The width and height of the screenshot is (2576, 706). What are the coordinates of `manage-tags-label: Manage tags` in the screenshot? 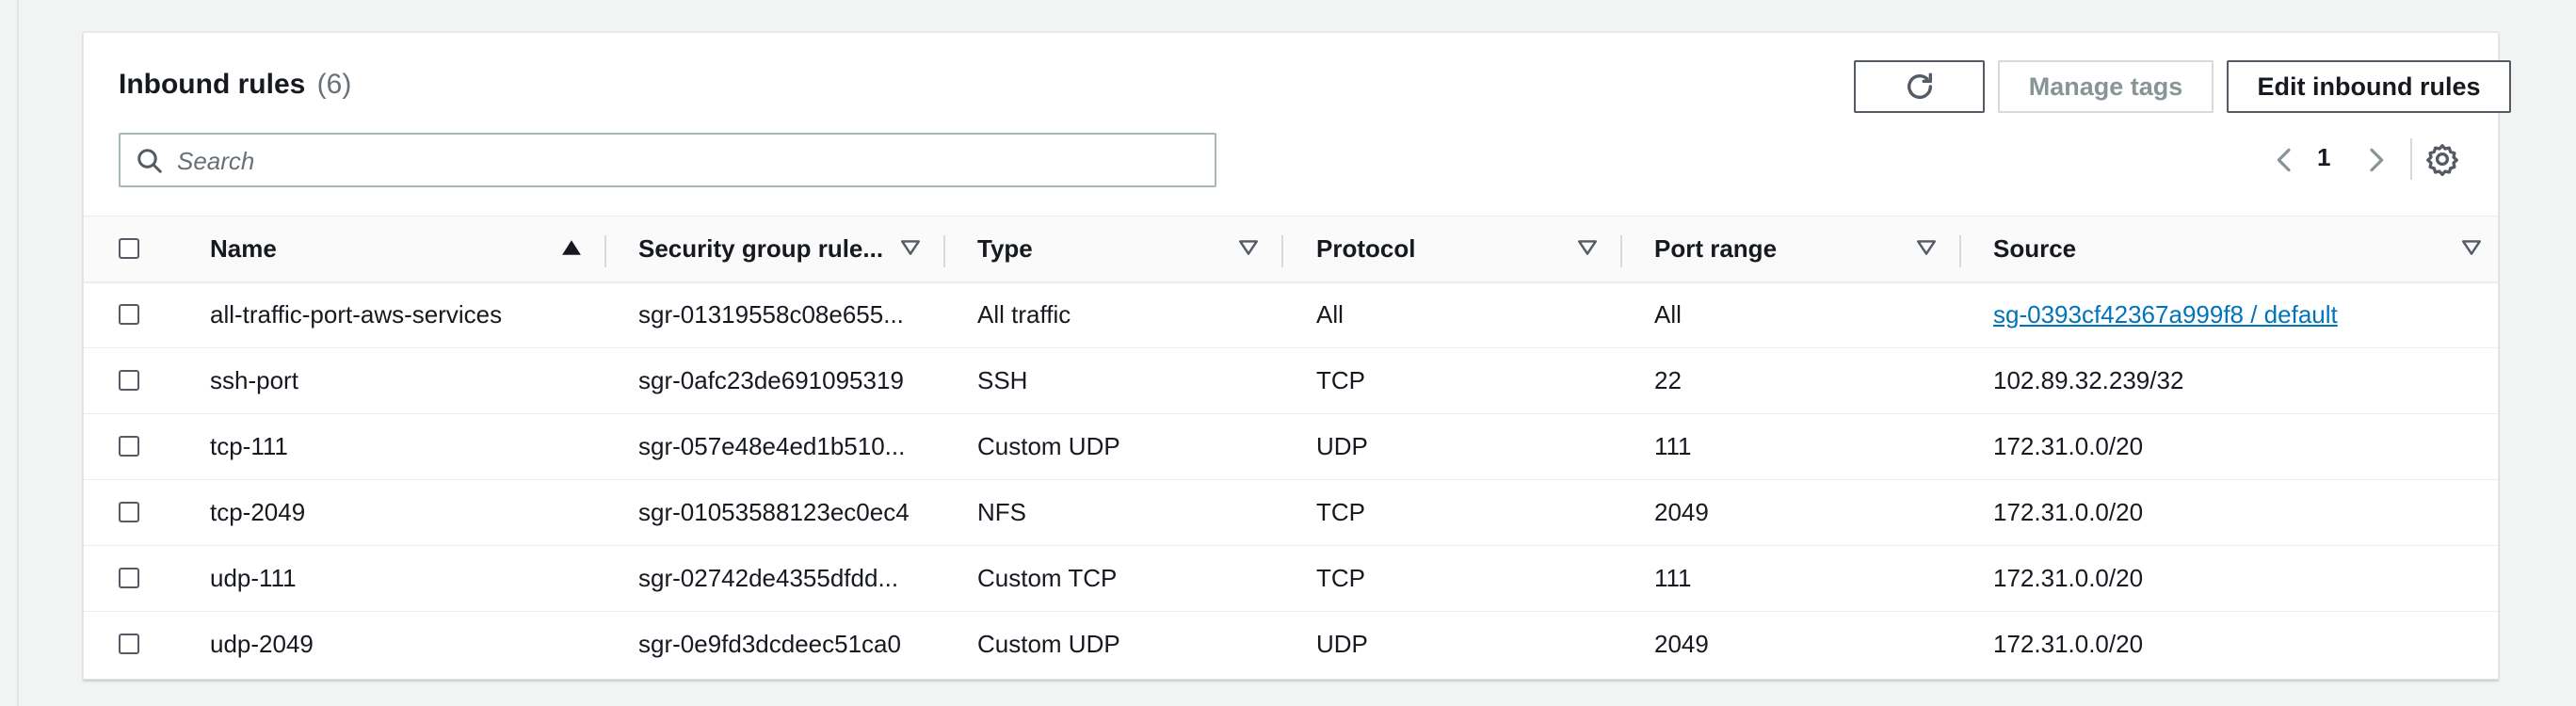 It's located at (2105, 86).